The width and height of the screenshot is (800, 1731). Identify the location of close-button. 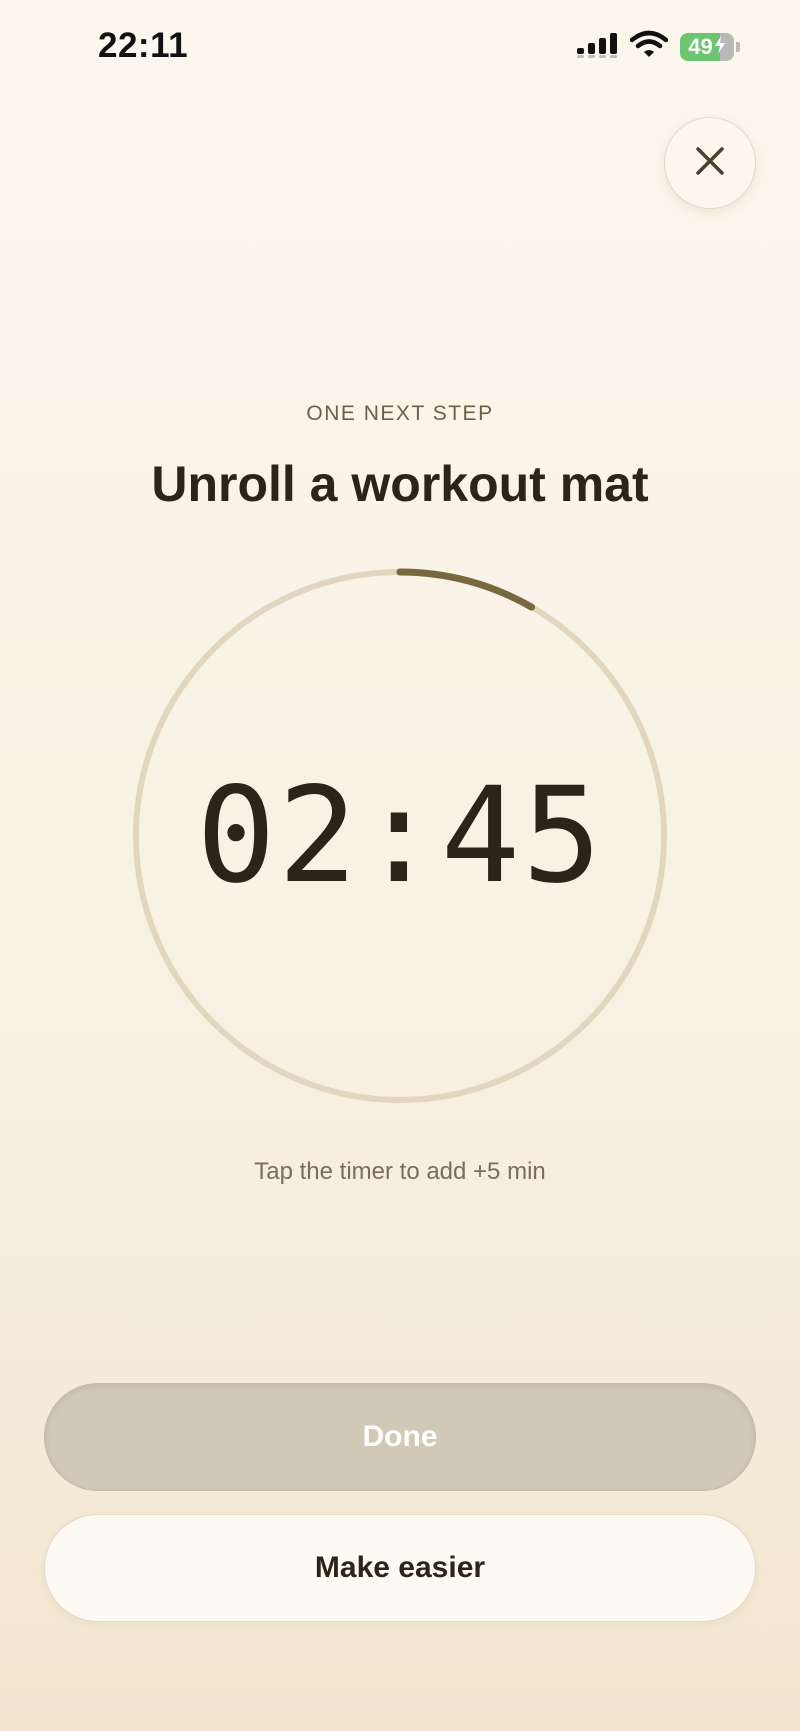
(710, 163).